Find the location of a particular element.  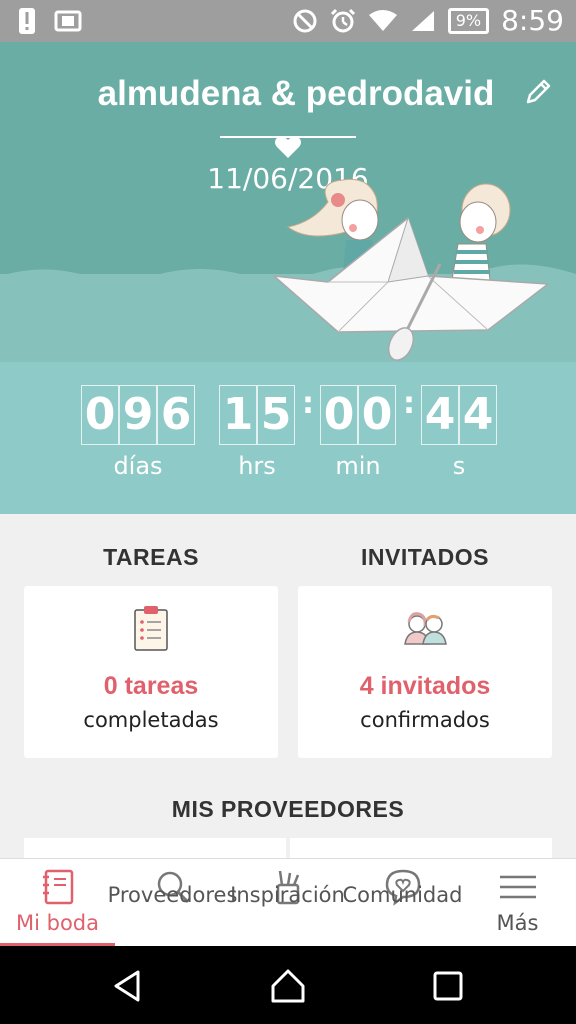

system-navigation-bar is located at coordinates (288, 985).